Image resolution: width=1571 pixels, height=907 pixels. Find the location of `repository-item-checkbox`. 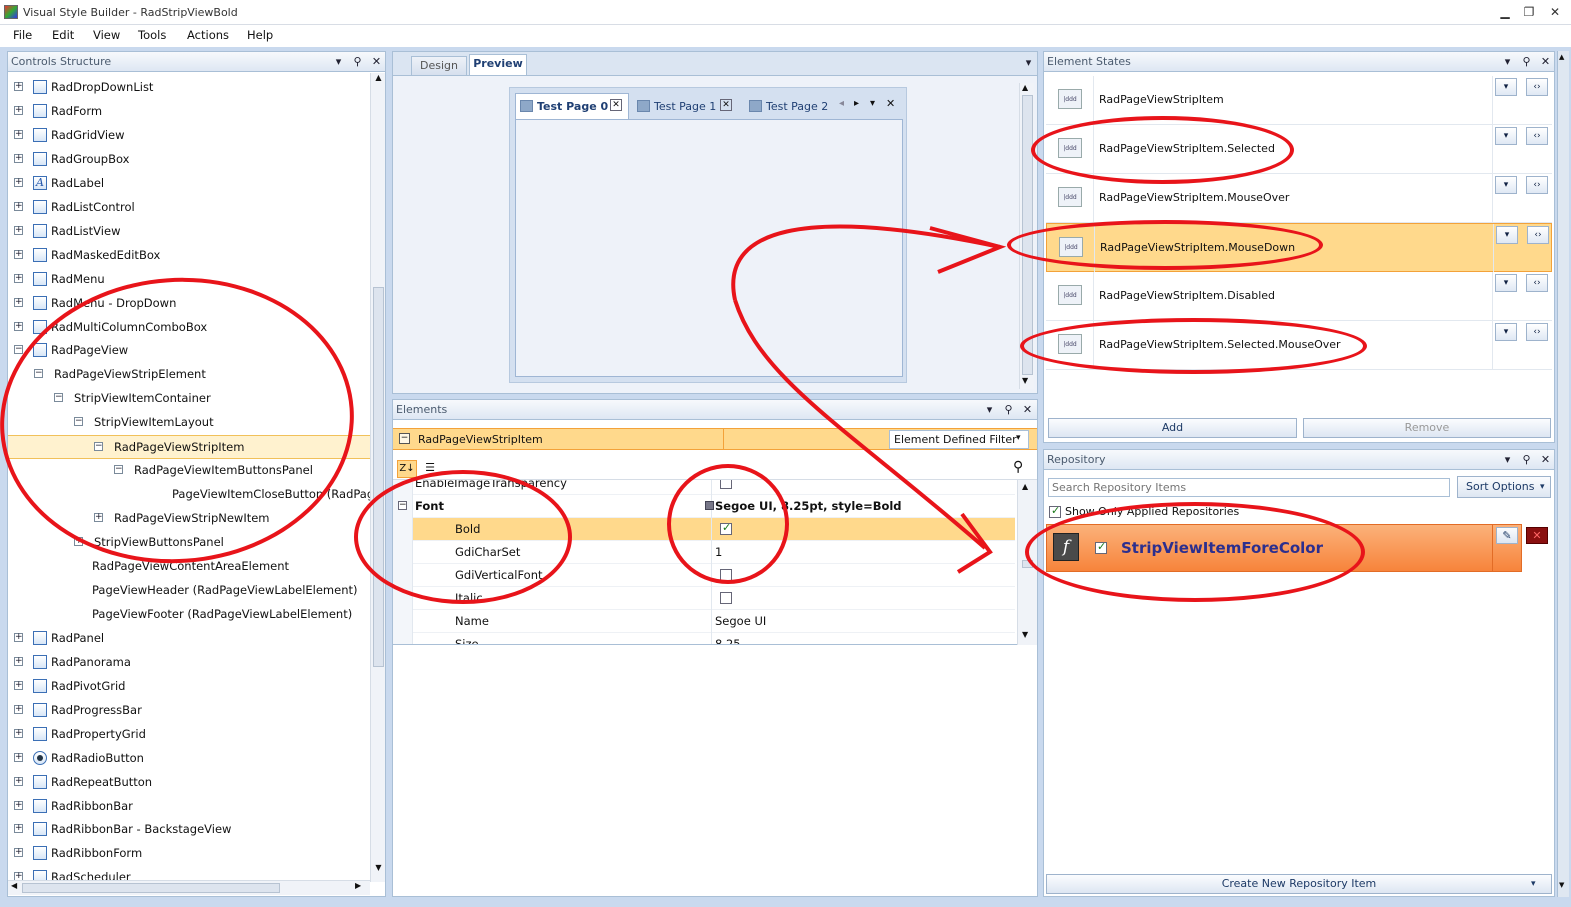

repository-item-checkbox is located at coordinates (1101, 547).